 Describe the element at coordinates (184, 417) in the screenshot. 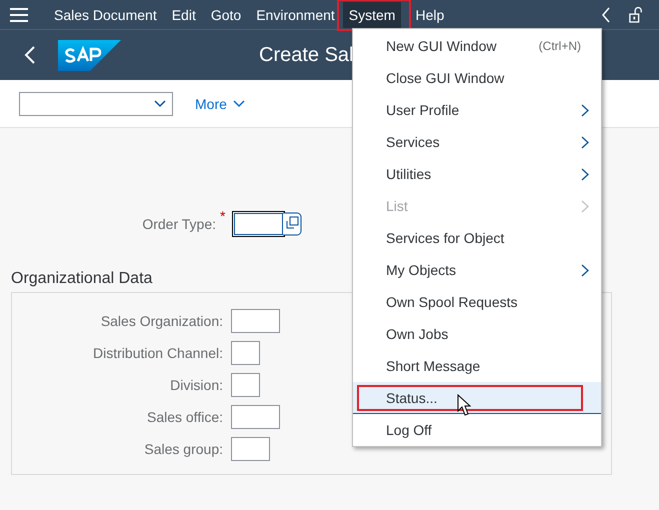

I see `field-label: Sales office:` at that location.